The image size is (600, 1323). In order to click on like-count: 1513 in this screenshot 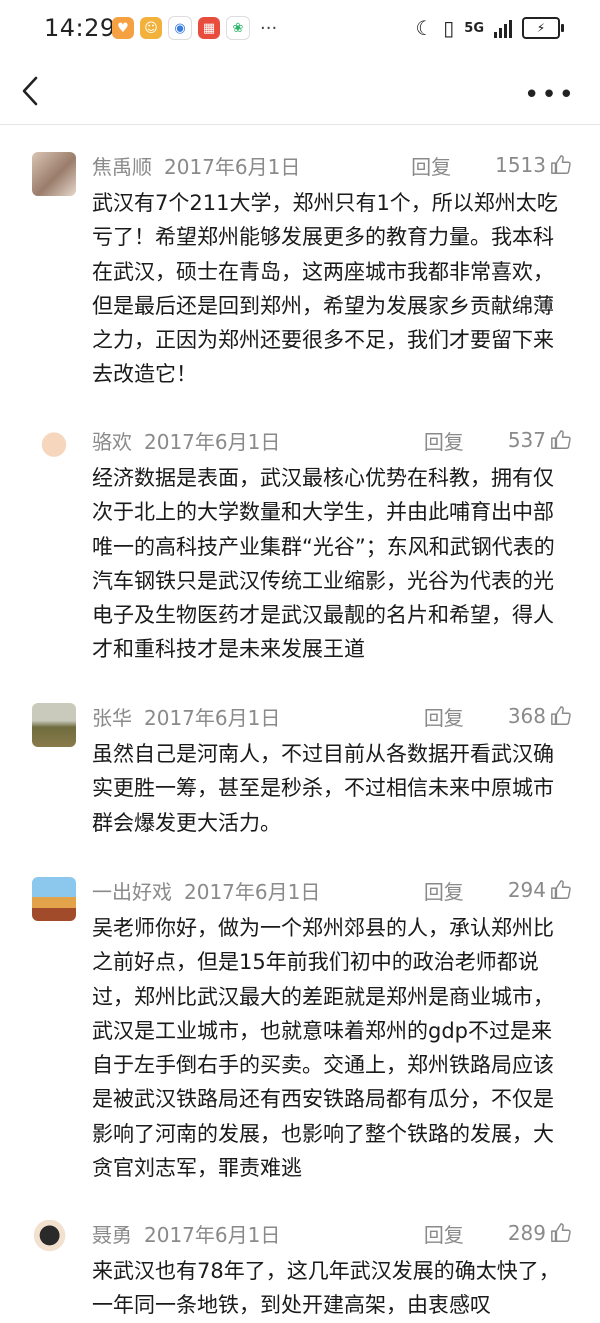, I will do `click(520, 165)`.